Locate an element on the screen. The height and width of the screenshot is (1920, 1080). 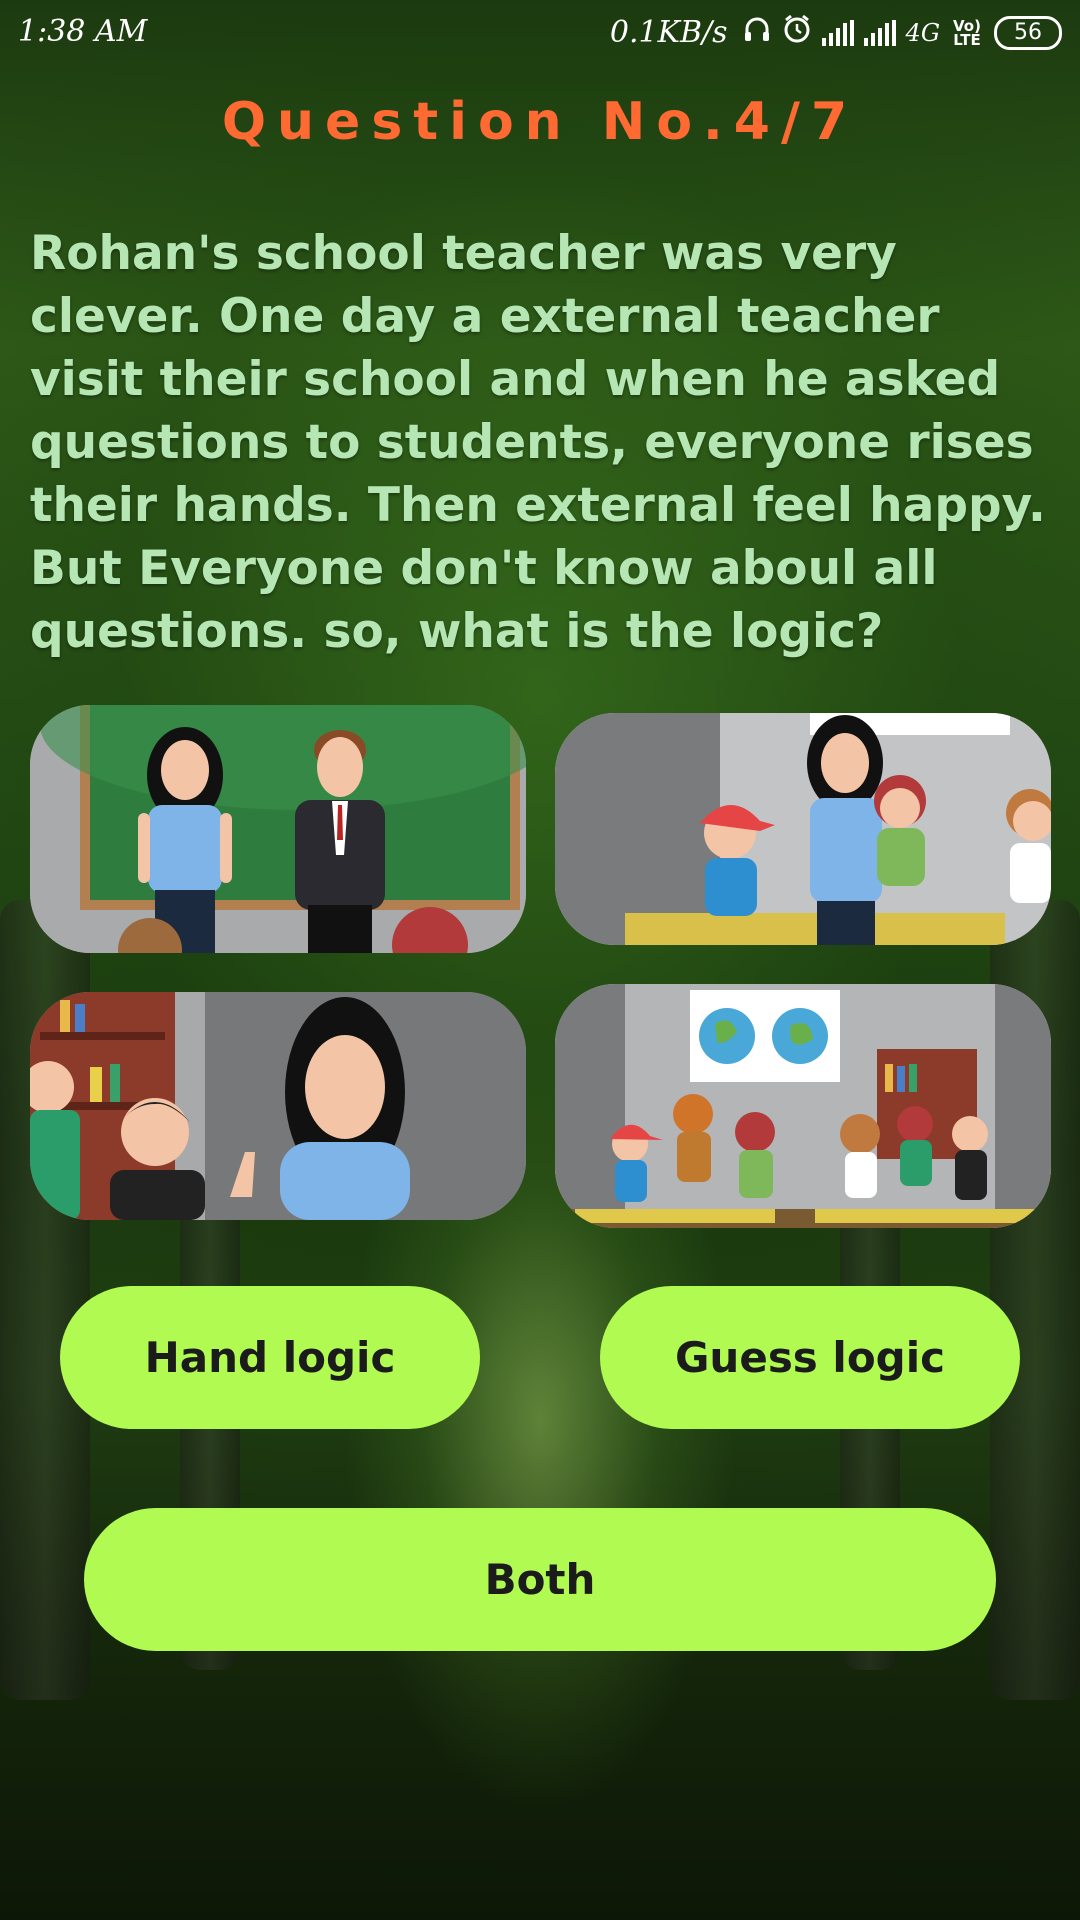
status-icons: 0.1KB/s 4G Vo) LTE 56 is located at coordinates (836, 32).